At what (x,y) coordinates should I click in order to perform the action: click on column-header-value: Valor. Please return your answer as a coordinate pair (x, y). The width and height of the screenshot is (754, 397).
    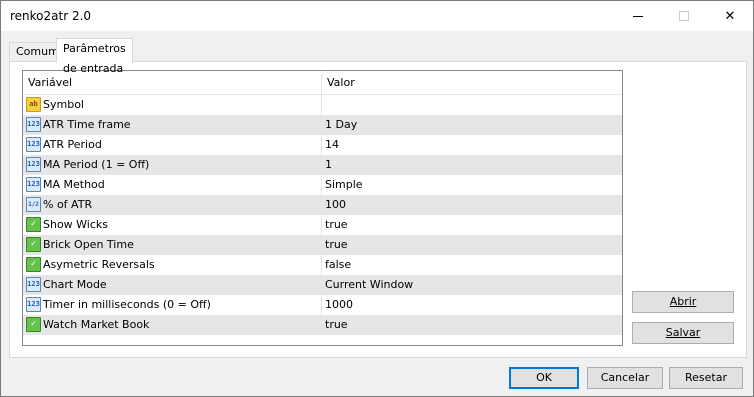
    Looking at the image, I should click on (471, 83).